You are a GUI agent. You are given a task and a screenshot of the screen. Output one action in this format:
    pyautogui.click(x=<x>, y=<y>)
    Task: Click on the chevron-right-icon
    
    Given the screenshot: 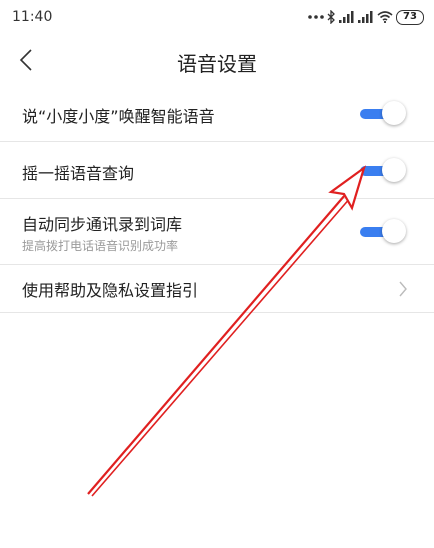 What is the action you would take?
    pyautogui.click(x=403, y=289)
    